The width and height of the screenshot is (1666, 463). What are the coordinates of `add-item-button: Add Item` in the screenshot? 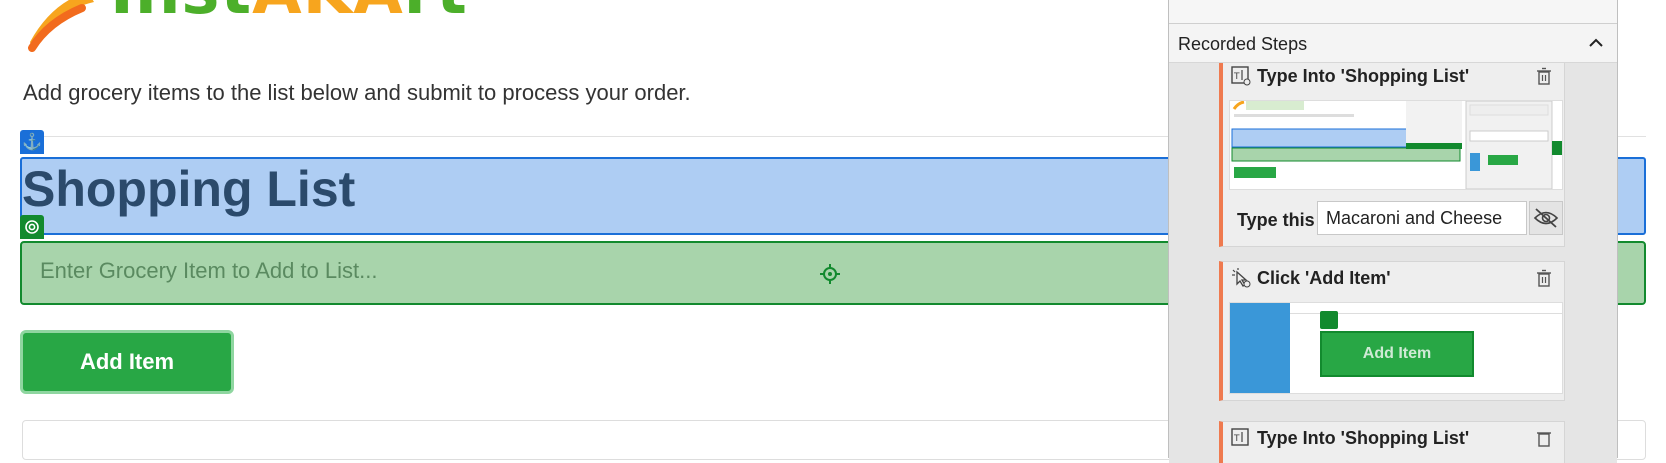 It's located at (127, 362).